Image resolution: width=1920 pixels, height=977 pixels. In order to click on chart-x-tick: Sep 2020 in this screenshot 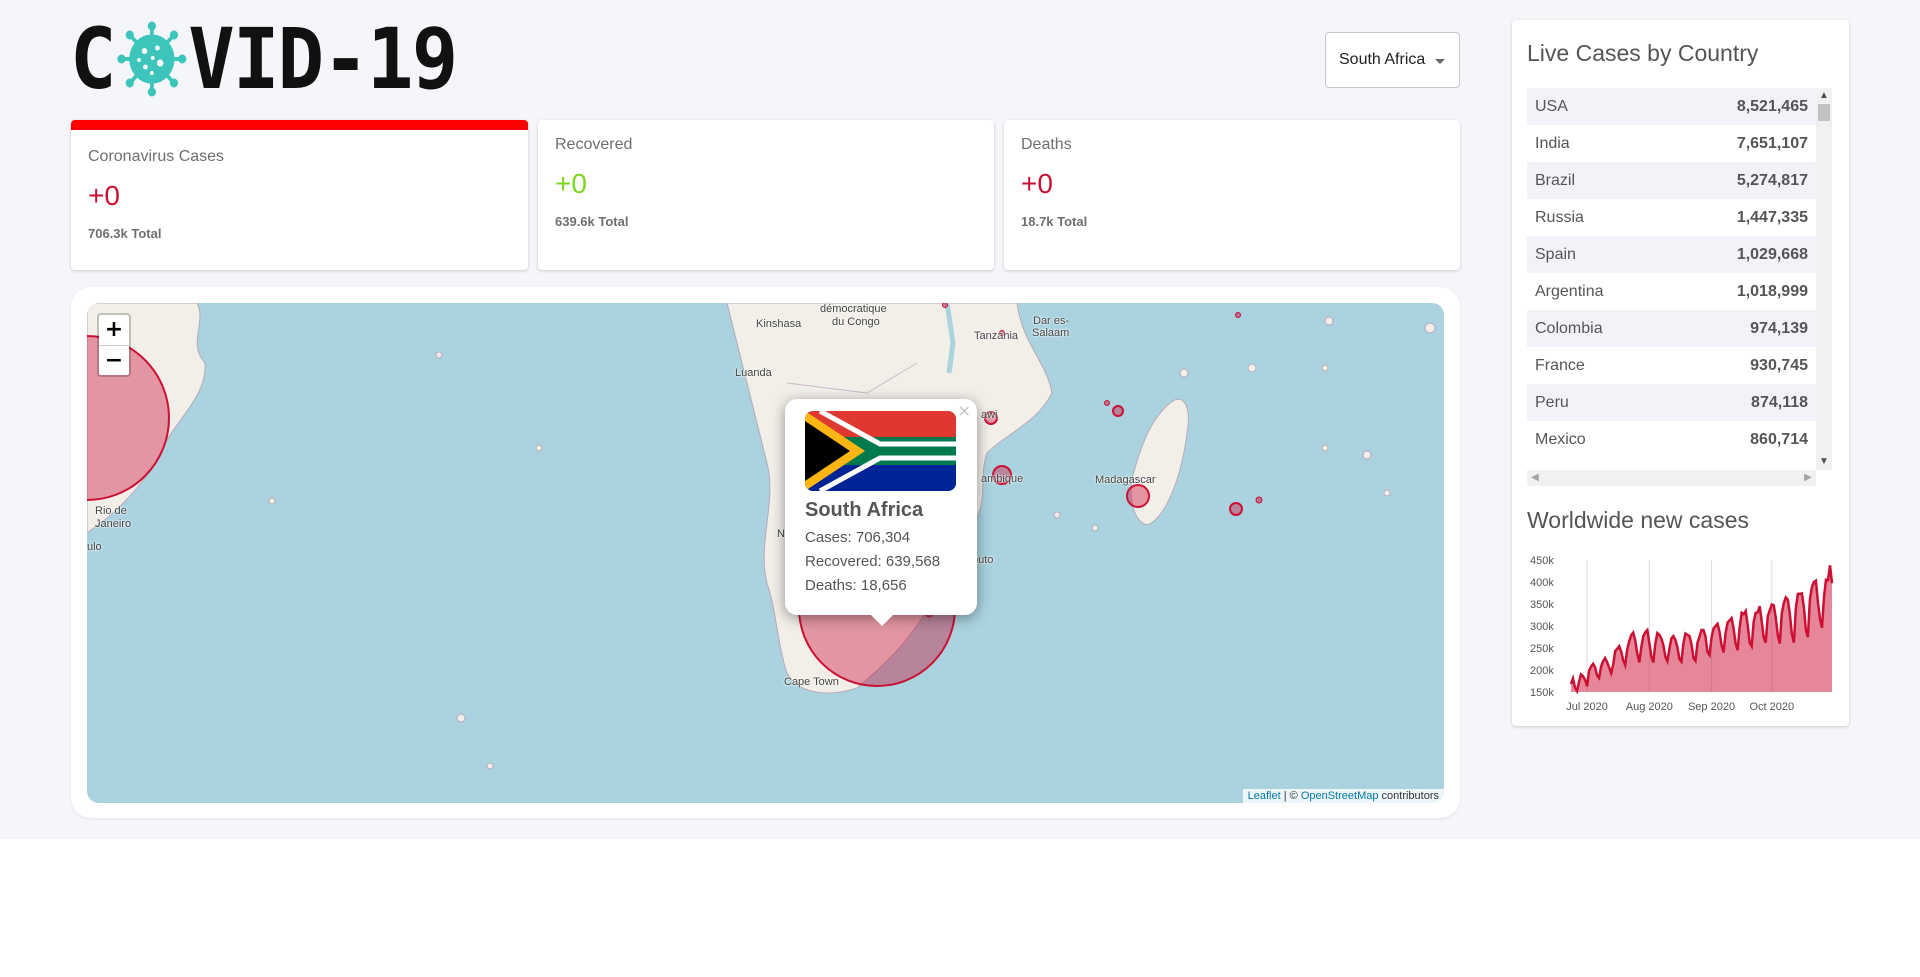, I will do `click(1711, 707)`.